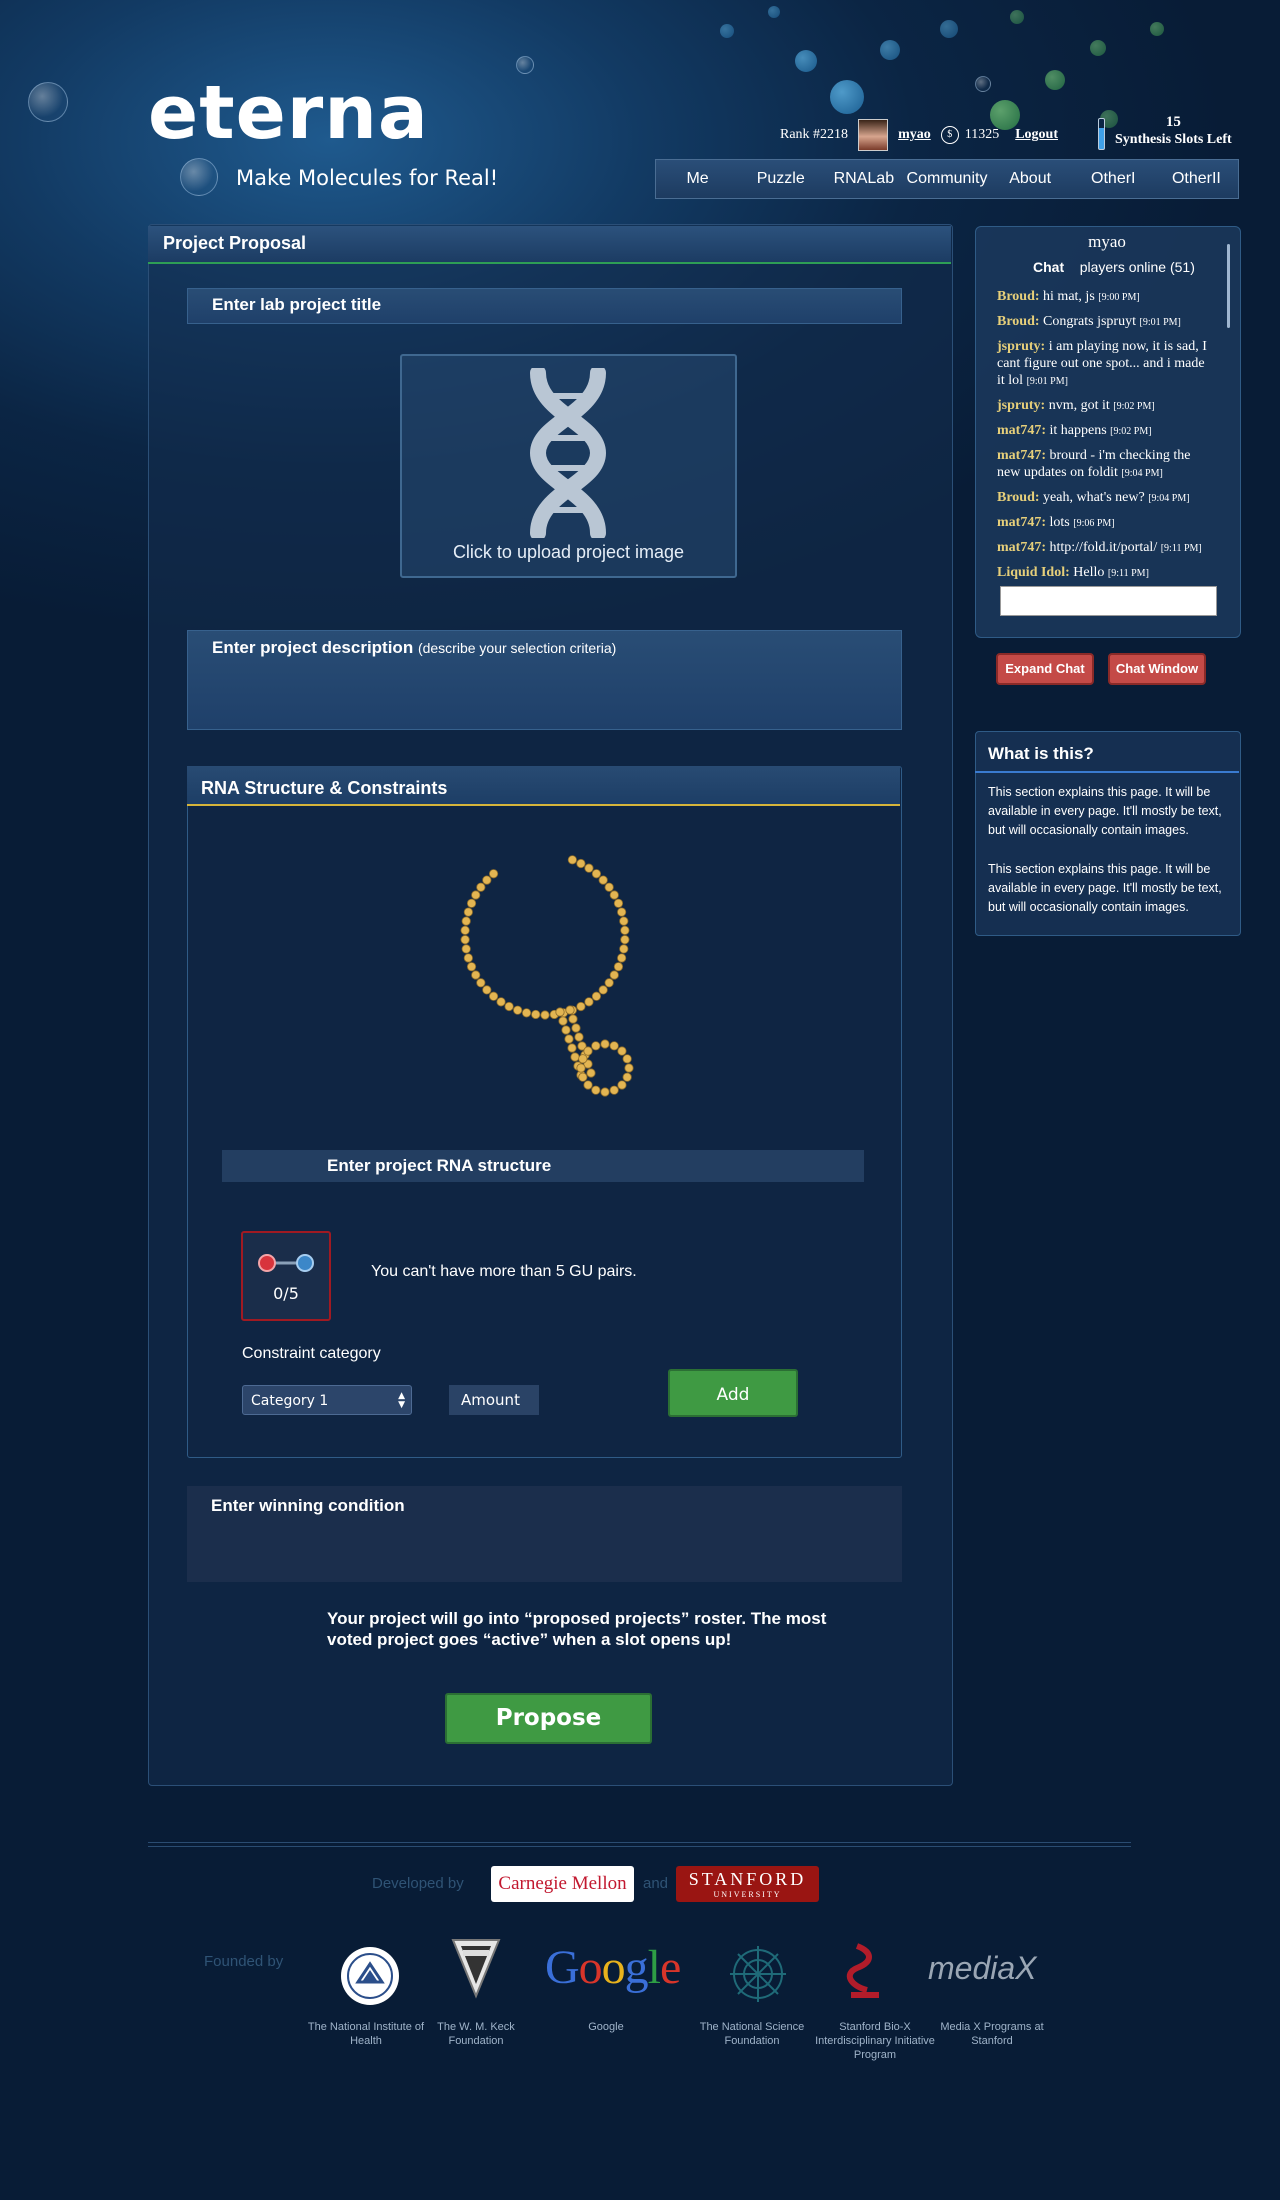 This screenshot has width=1280, height=2200. Describe the element at coordinates (370, 1976) in the screenshot. I see `nih-seal-icon` at that location.